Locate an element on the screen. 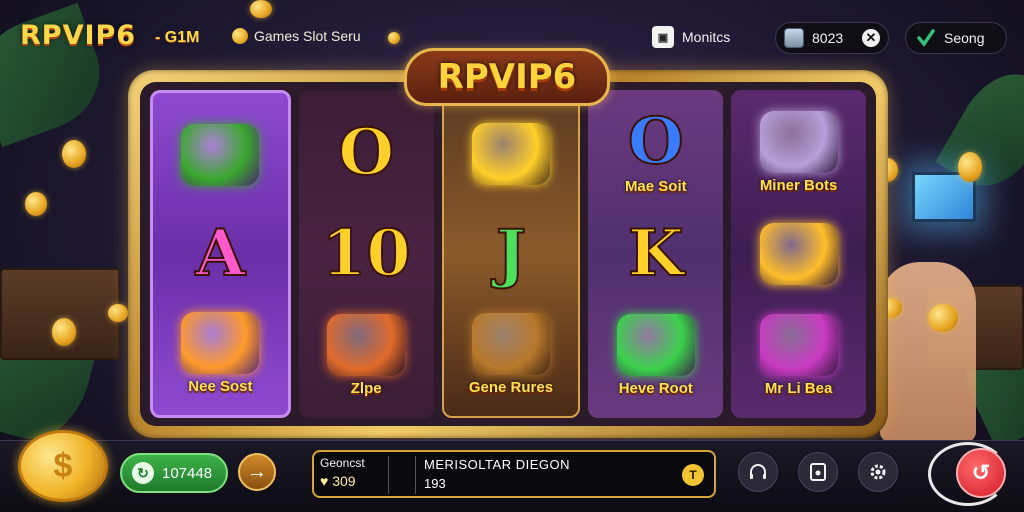  reel-cell: O is located at coordinates (366, 153).